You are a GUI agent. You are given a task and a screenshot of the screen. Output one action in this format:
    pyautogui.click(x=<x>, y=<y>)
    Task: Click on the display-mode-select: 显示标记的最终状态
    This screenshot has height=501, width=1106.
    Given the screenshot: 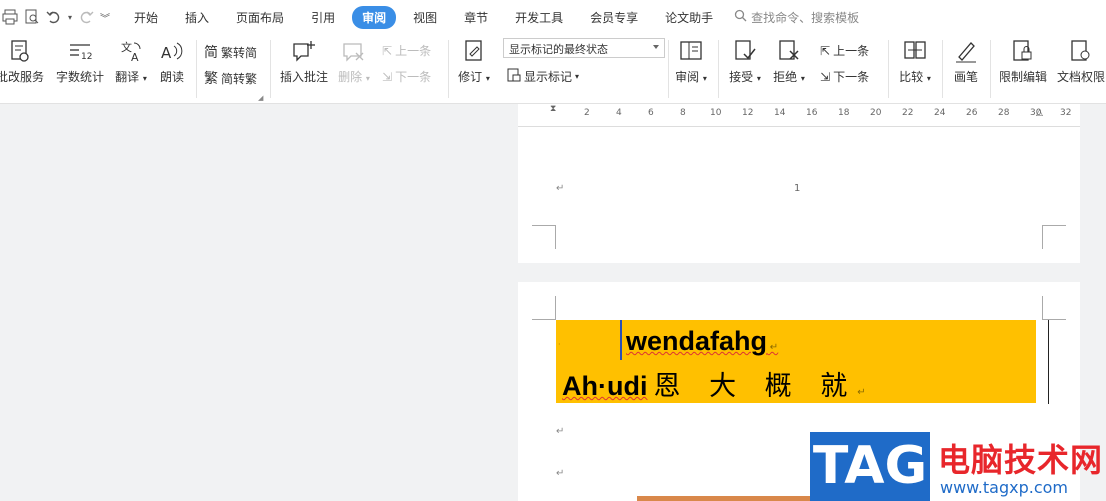 What is the action you would take?
    pyautogui.click(x=584, y=48)
    